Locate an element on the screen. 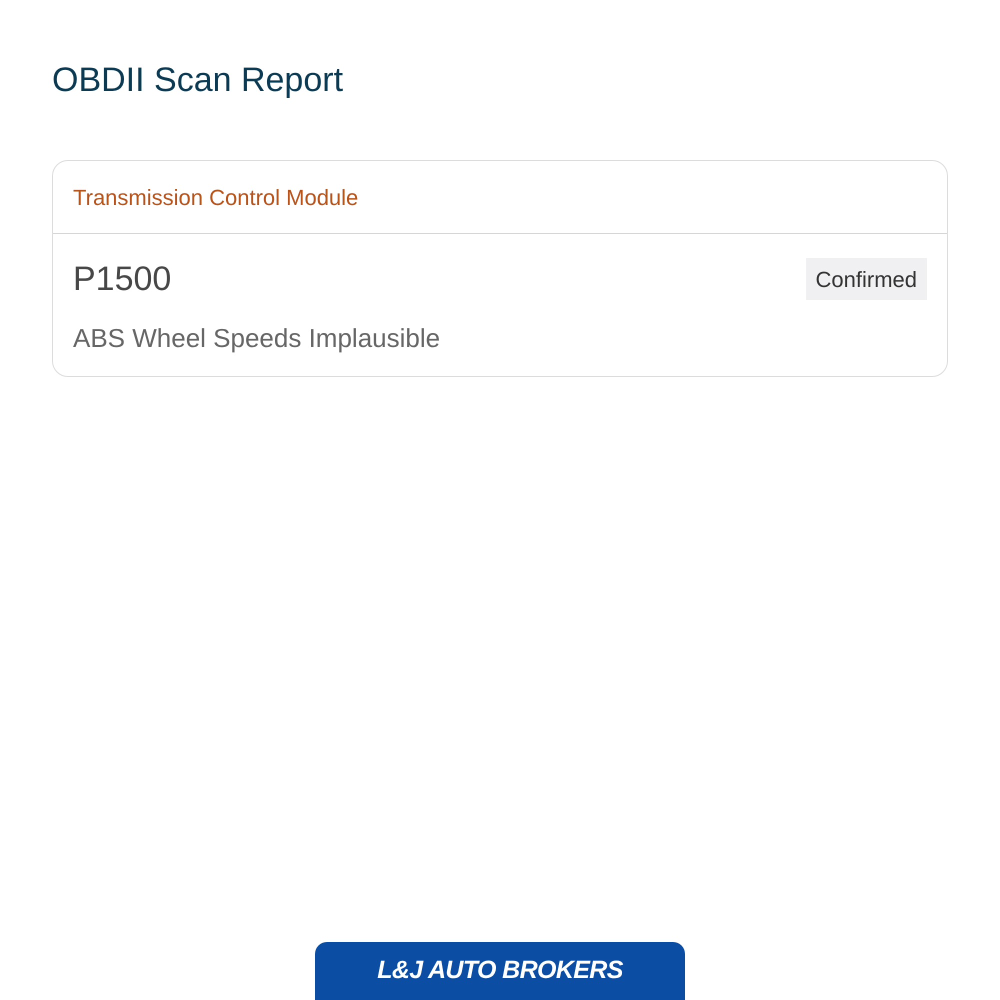 This screenshot has width=1000, height=1000. code-description: ABS Wheel Speeds Implausible is located at coordinates (257, 338).